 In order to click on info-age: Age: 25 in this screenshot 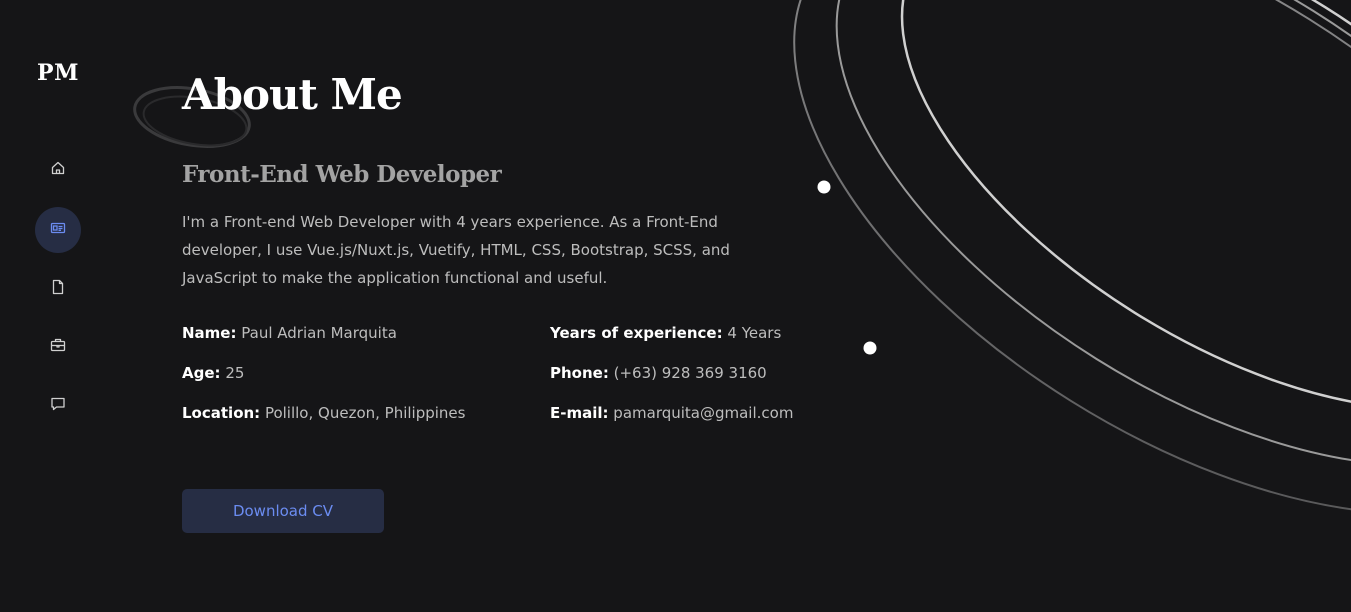, I will do `click(323, 382)`.